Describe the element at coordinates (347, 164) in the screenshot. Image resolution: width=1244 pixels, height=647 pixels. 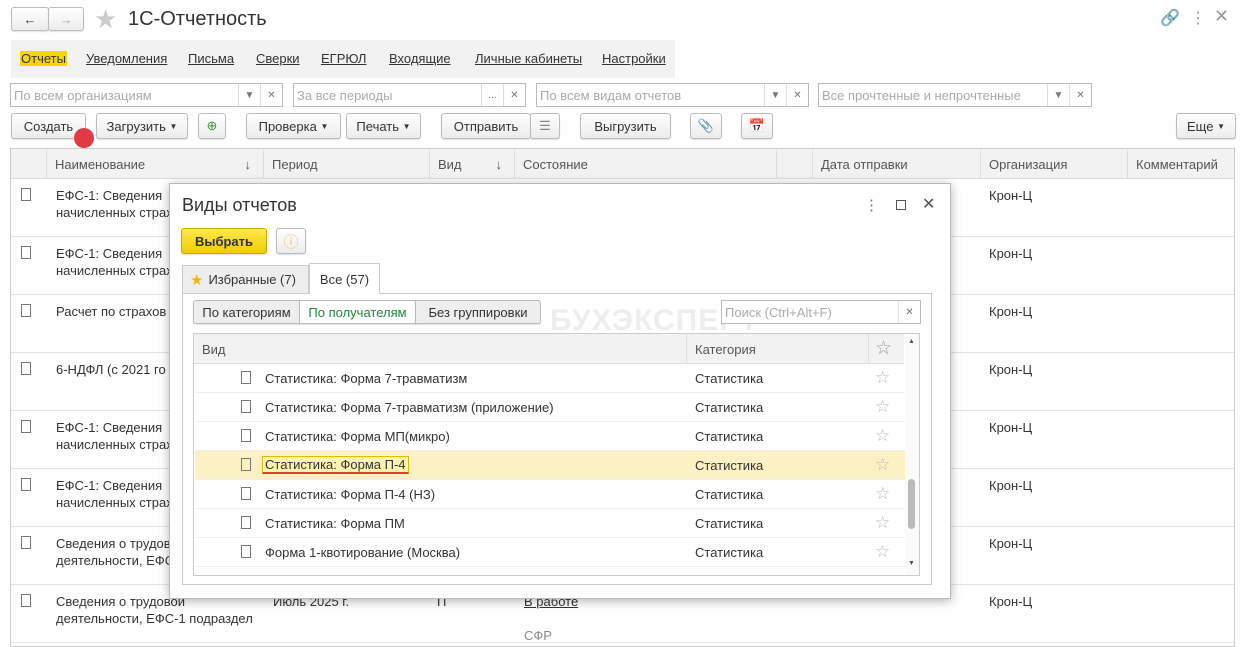
I see `header-period: Период` at that location.